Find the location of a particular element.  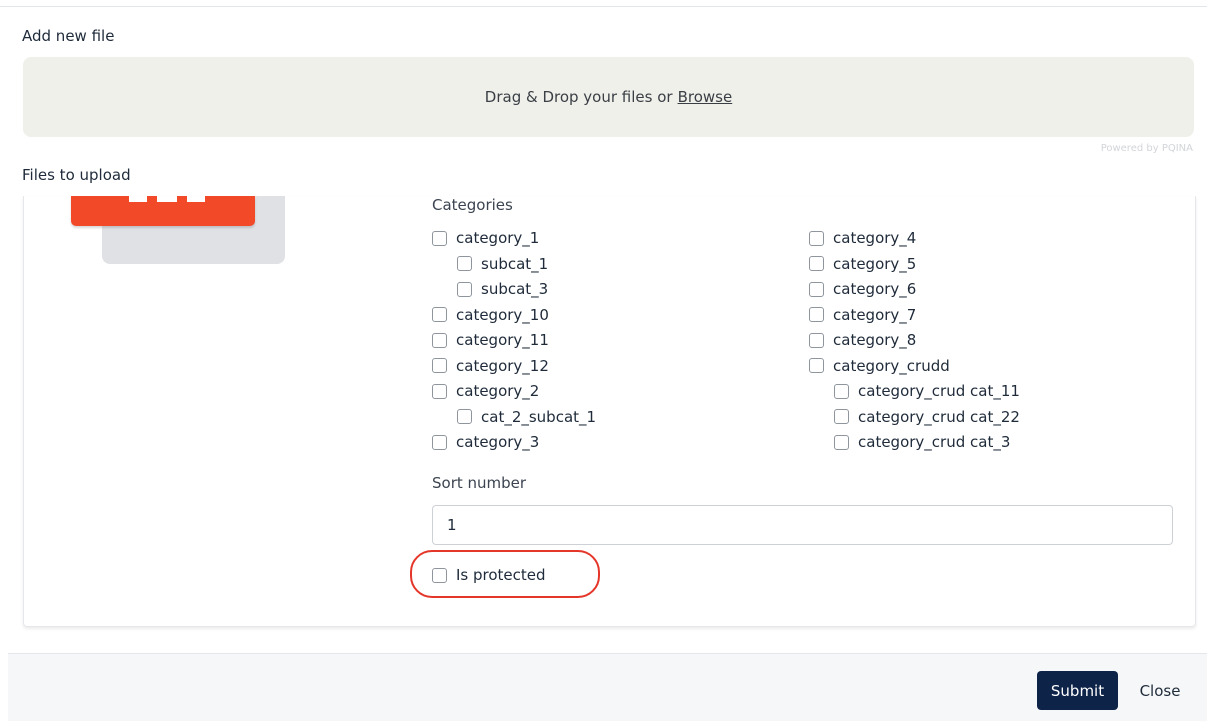

sort-number-label: Sort number is located at coordinates (479, 483).